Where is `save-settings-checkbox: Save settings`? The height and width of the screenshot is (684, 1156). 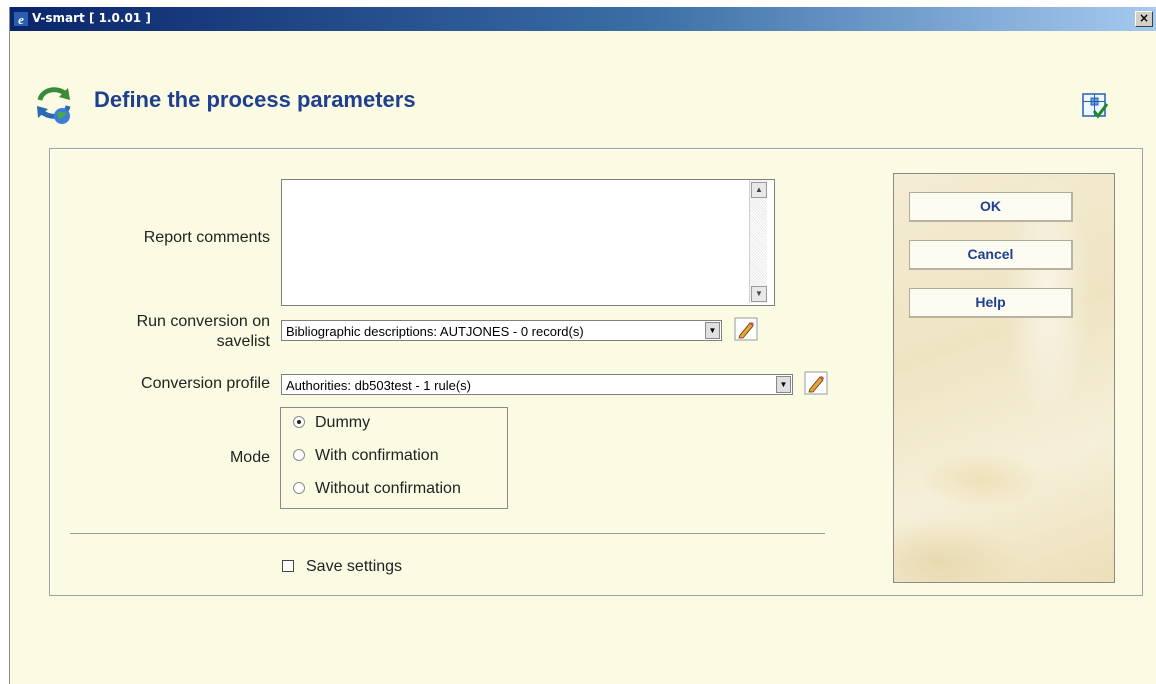 save-settings-checkbox: Save settings is located at coordinates (342, 567).